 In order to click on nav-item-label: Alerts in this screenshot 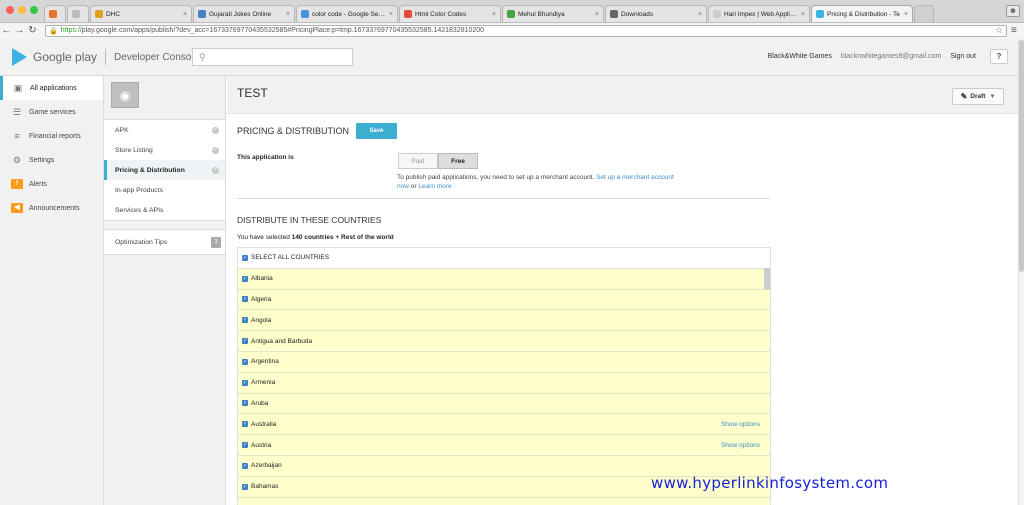, I will do `click(38, 184)`.